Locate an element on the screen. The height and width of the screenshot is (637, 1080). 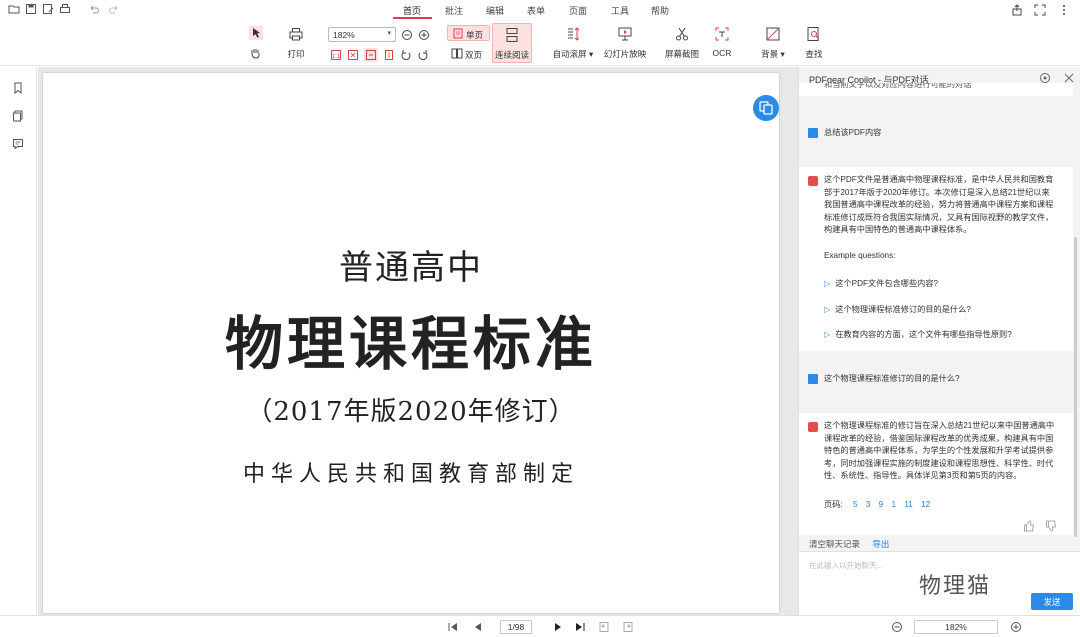
double-page-button: 双页 is located at coordinates (468, 54).